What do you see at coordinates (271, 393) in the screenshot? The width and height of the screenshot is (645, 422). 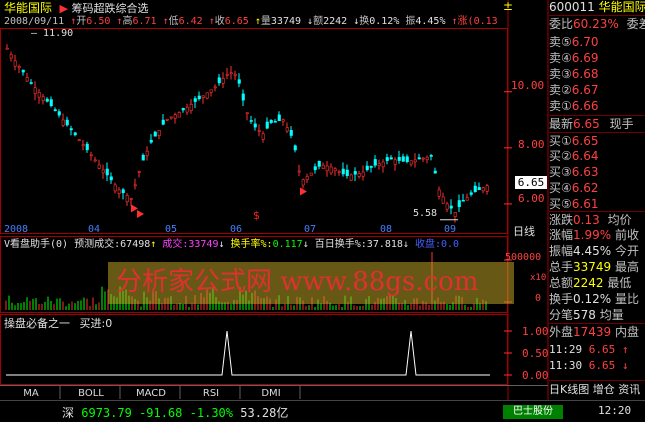 I see `tab-dmi: DMI` at bounding box center [271, 393].